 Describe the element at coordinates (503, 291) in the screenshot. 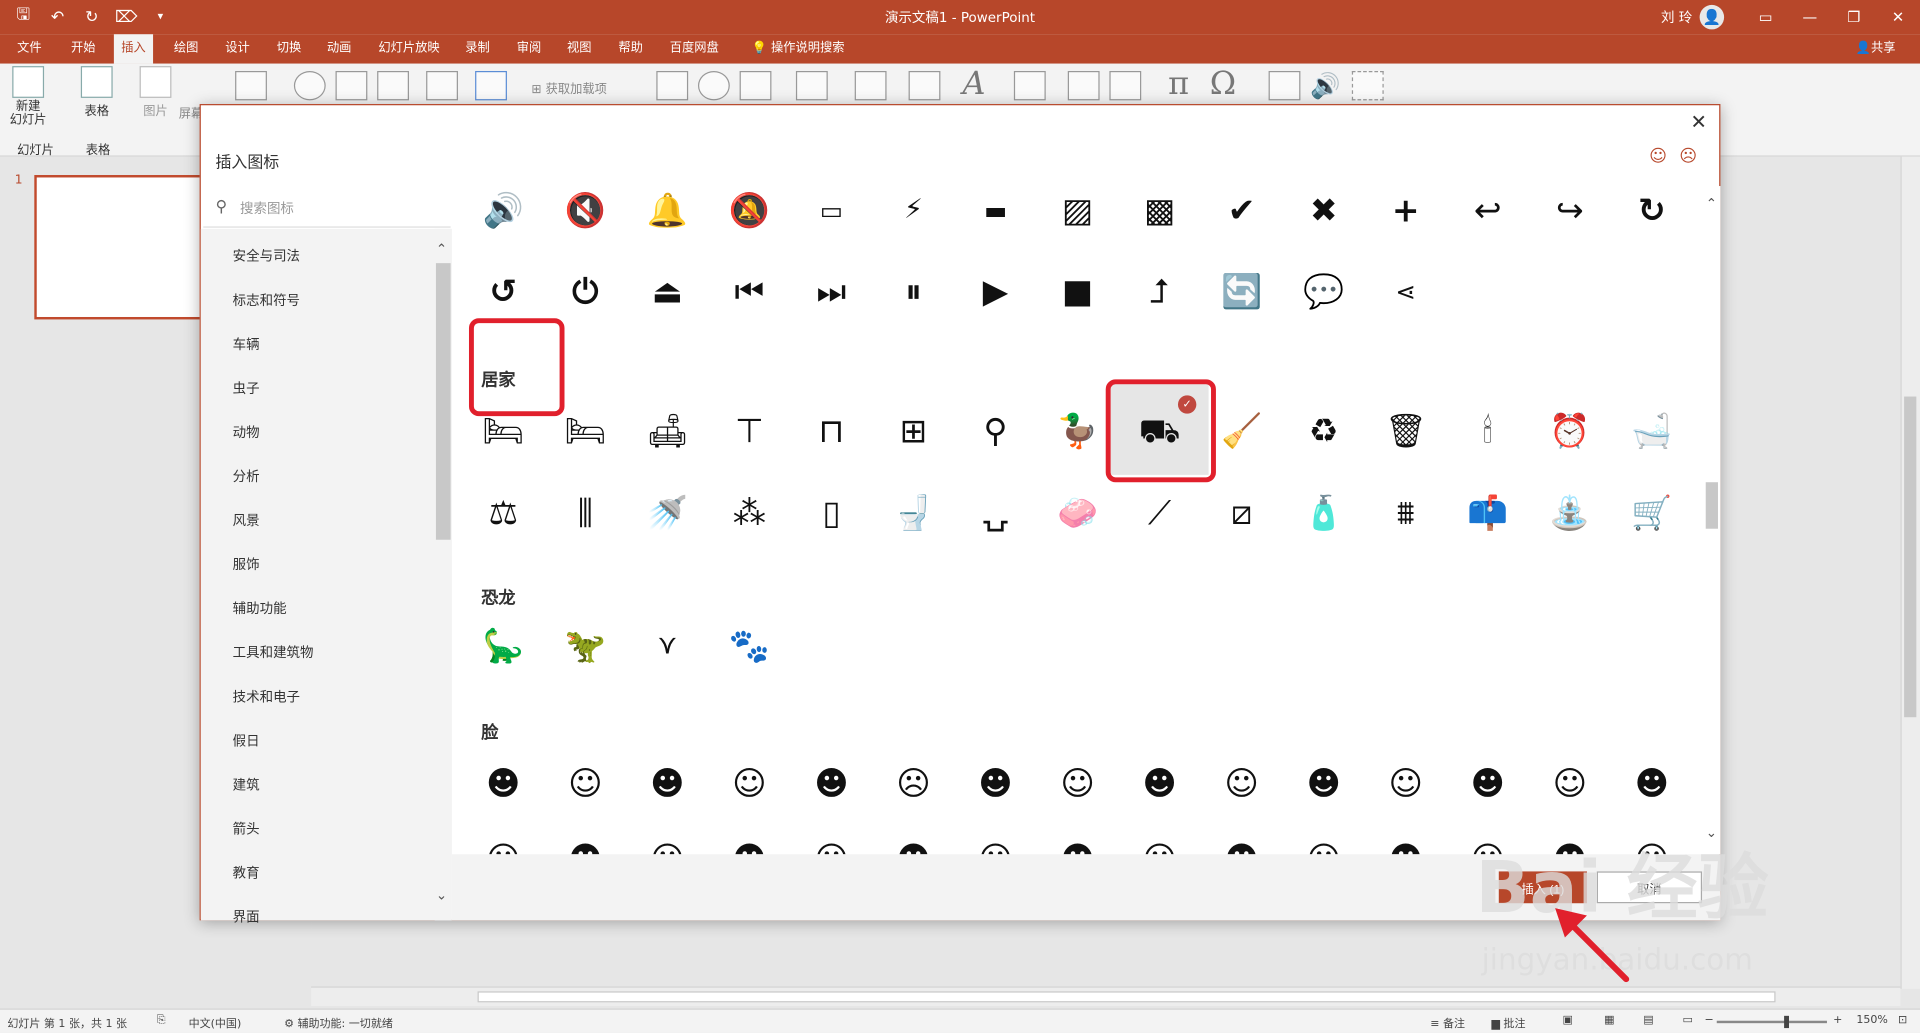

I see `rotate-left-icon: ↺` at that location.